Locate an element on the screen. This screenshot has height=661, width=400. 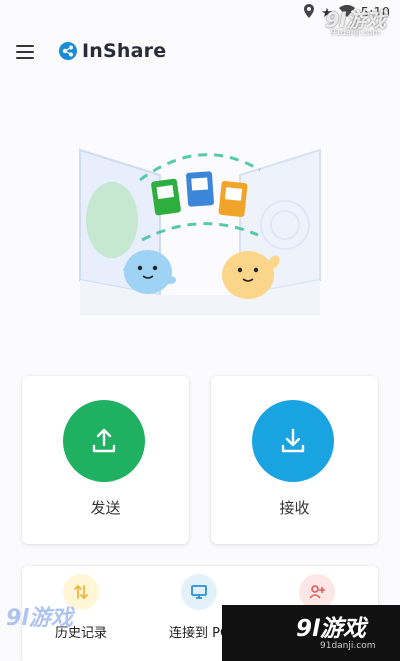
inshare-logo-icon is located at coordinates (68, 51).